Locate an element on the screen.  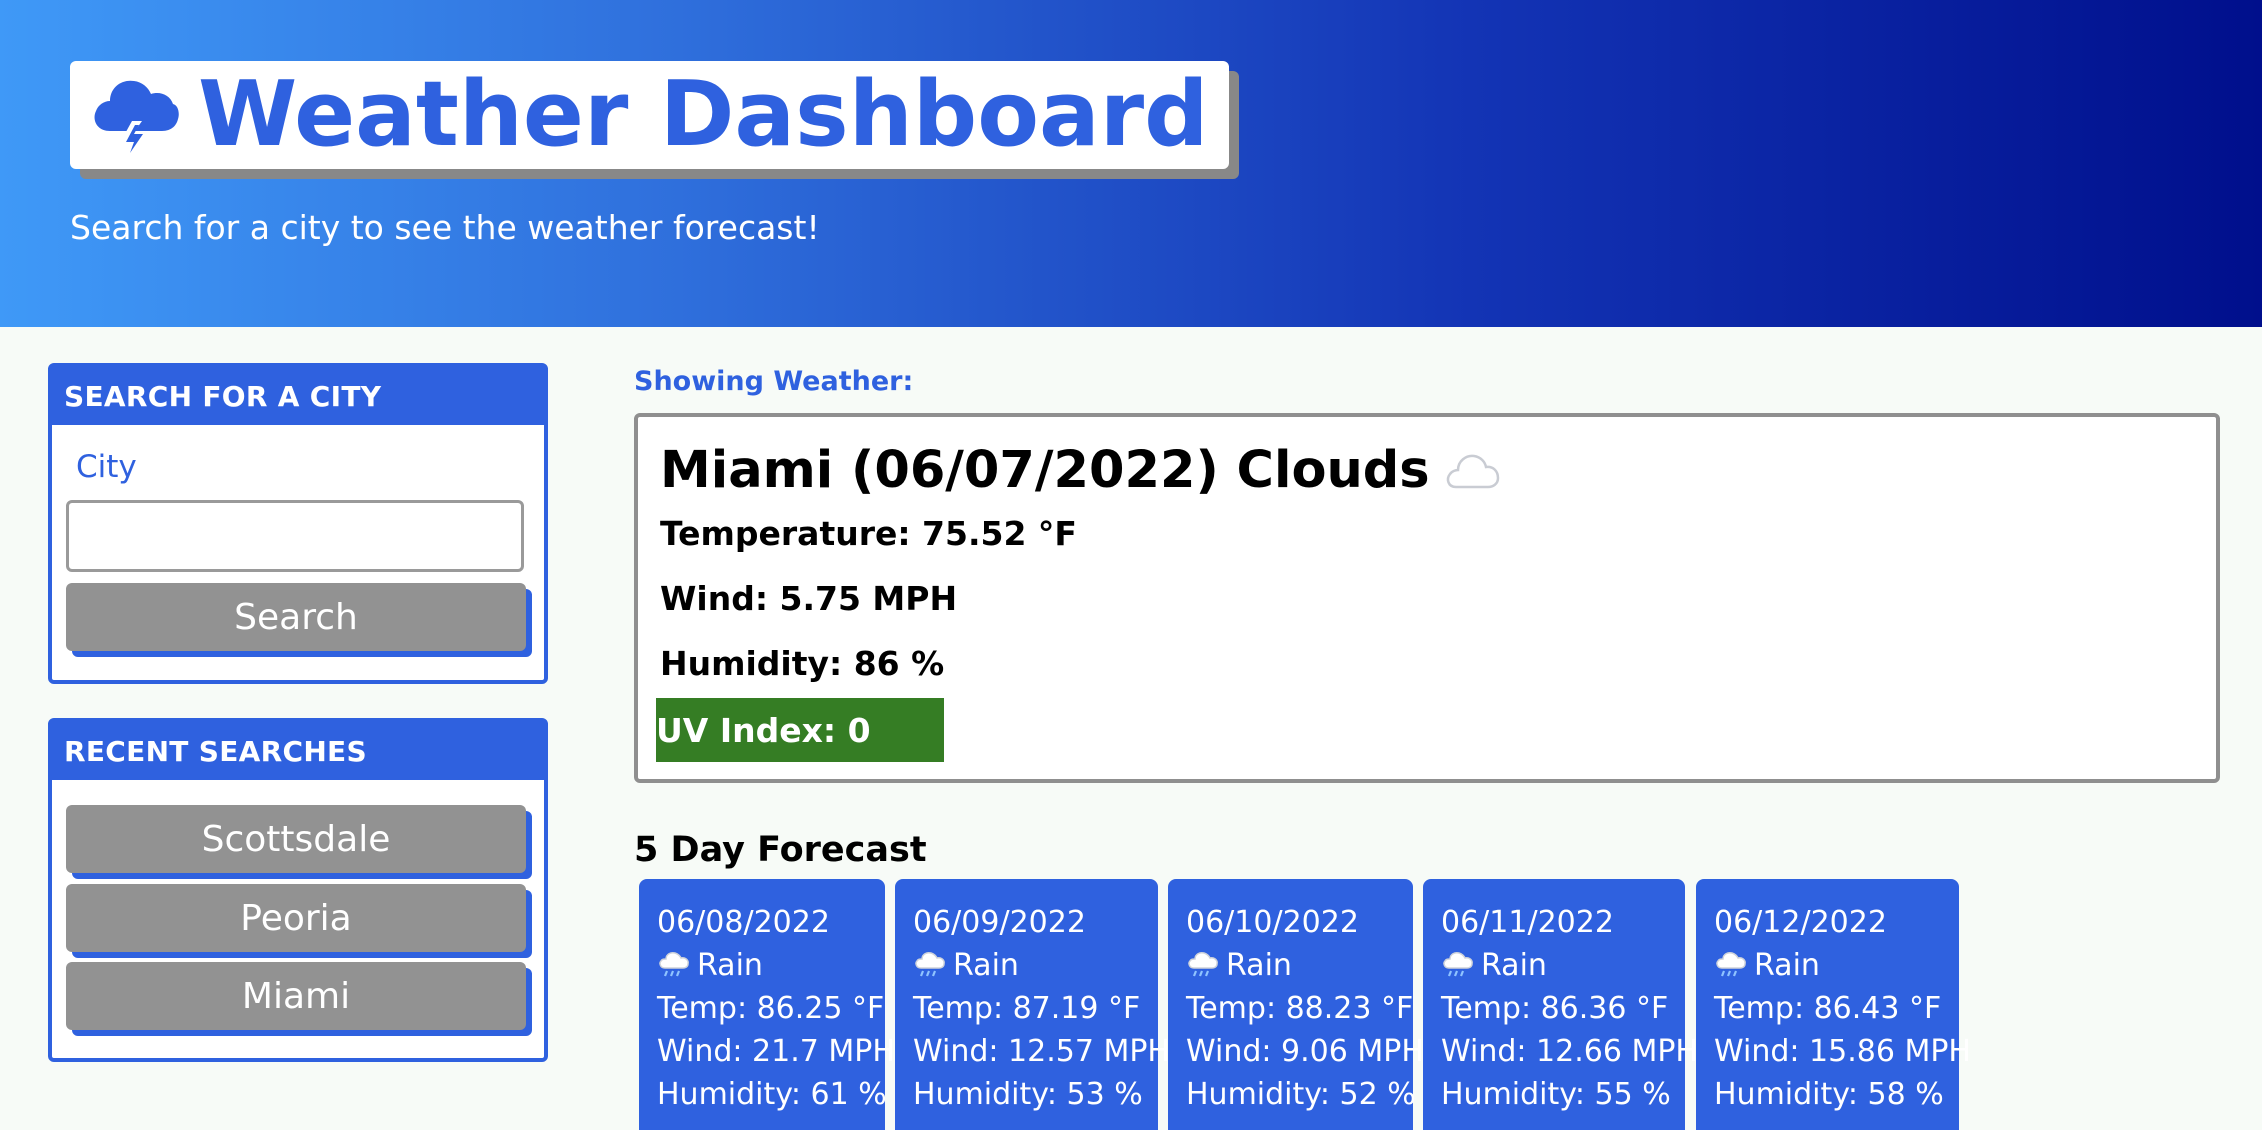
forecast-humidity: Humidity: 53 % is located at coordinates (1028, 1094).